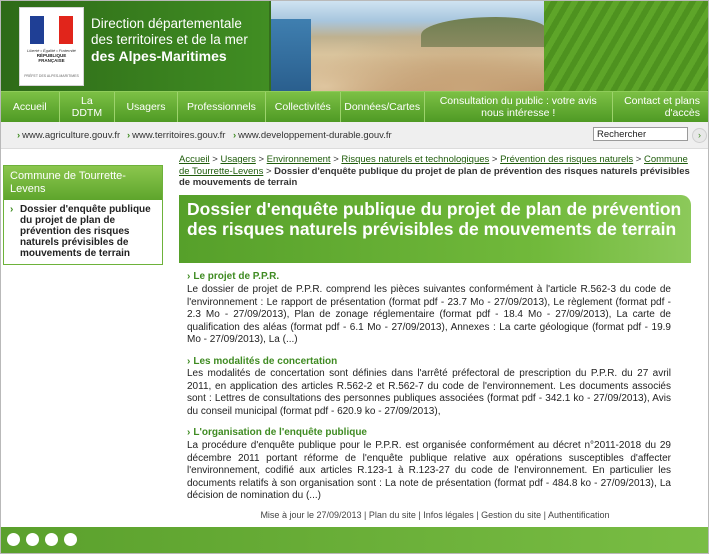 The image size is (709, 554). Describe the element at coordinates (262, 361) in the screenshot. I see `section-title-concertation: › Les modalités de concertation` at that location.